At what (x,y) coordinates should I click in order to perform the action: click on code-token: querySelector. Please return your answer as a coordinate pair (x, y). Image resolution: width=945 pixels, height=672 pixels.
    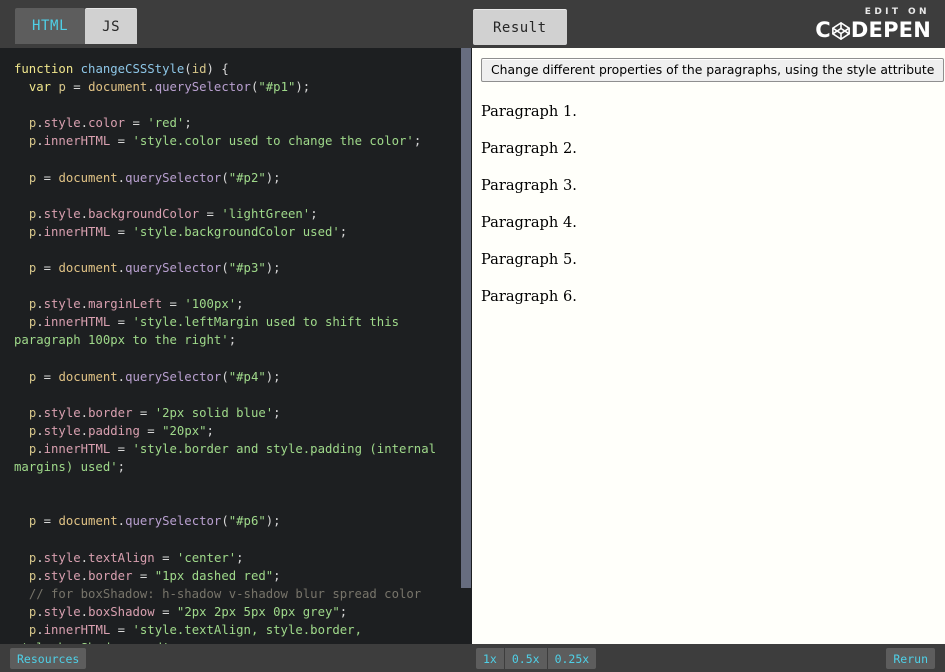
    Looking at the image, I should click on (173, 376).